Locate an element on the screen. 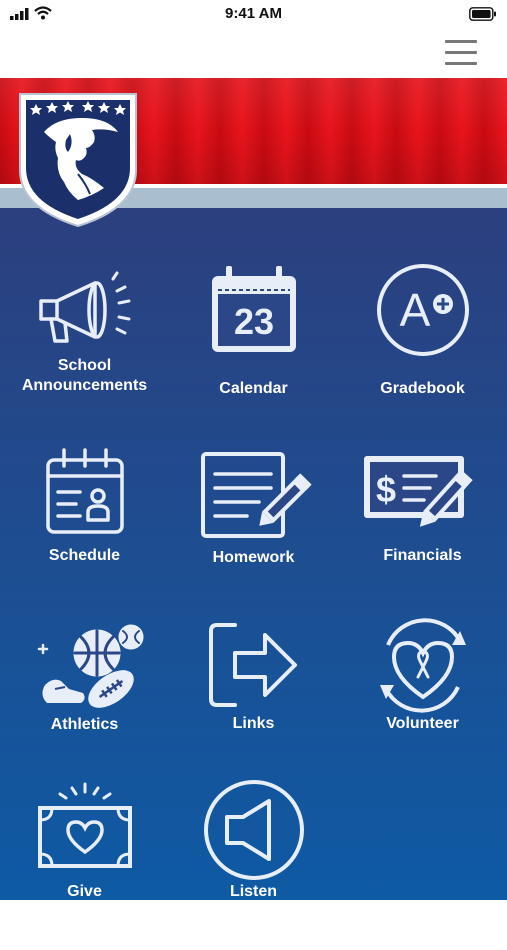  heart-ribbon-icon is located at coordinates (422, 665).